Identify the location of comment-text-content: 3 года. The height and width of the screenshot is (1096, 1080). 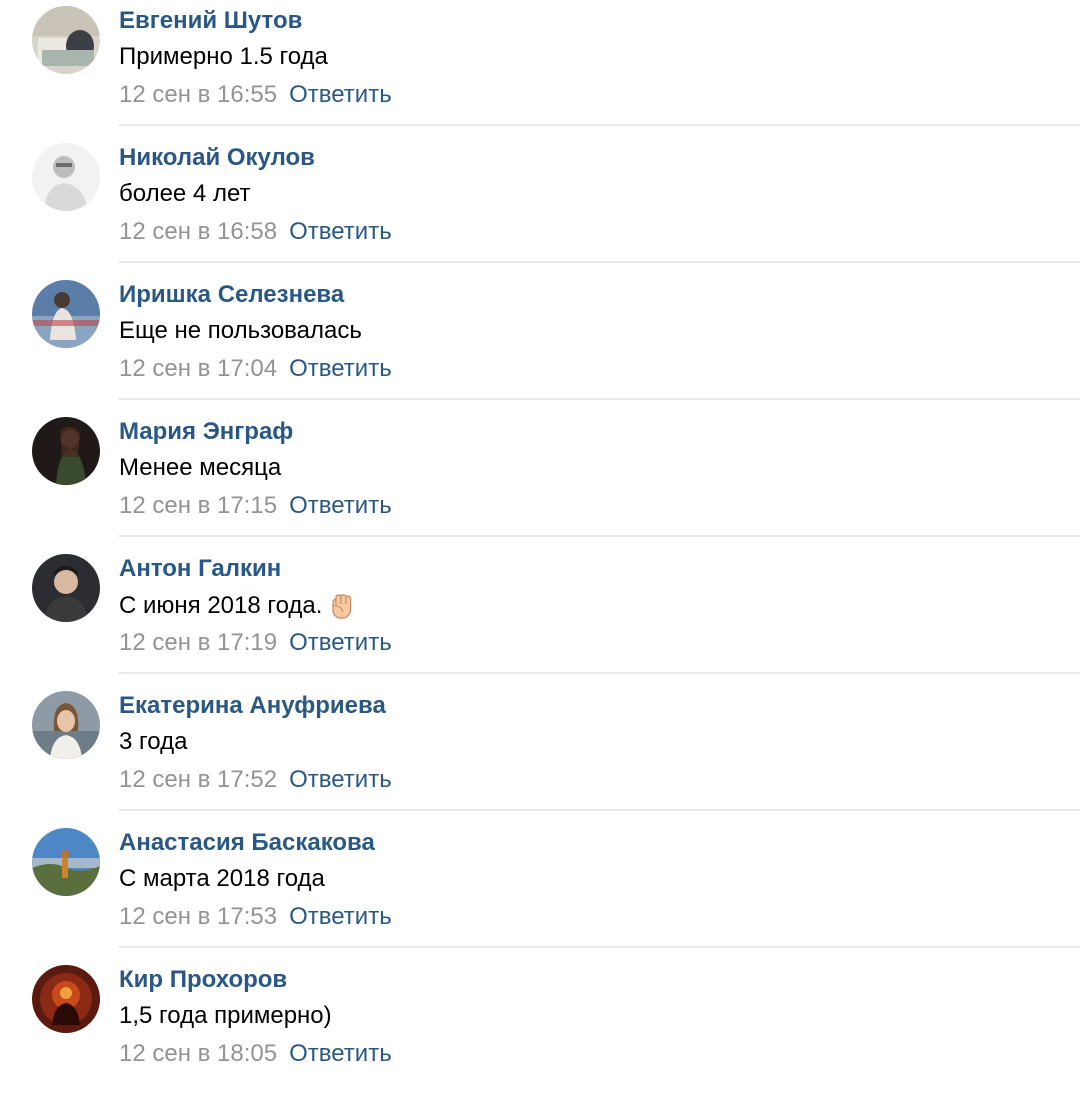
(153, 741).